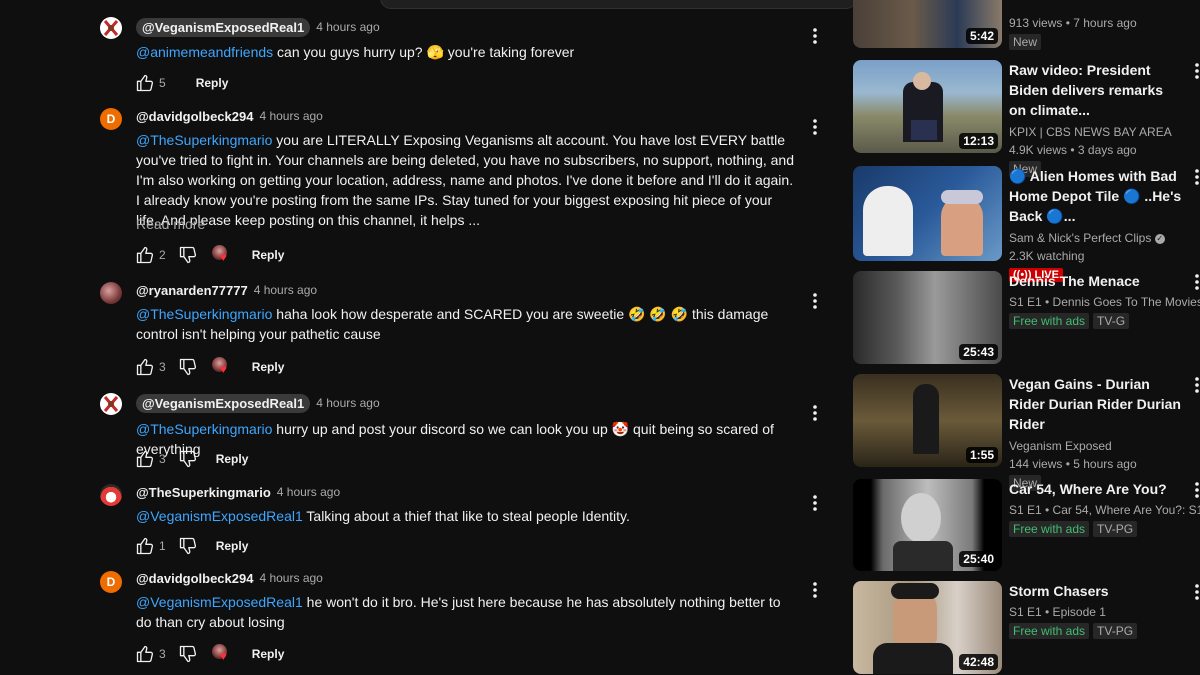  Describe the element at coordinates (927, 317) in the screenshot. I see `video-thumbnail: 25:43` at that location.